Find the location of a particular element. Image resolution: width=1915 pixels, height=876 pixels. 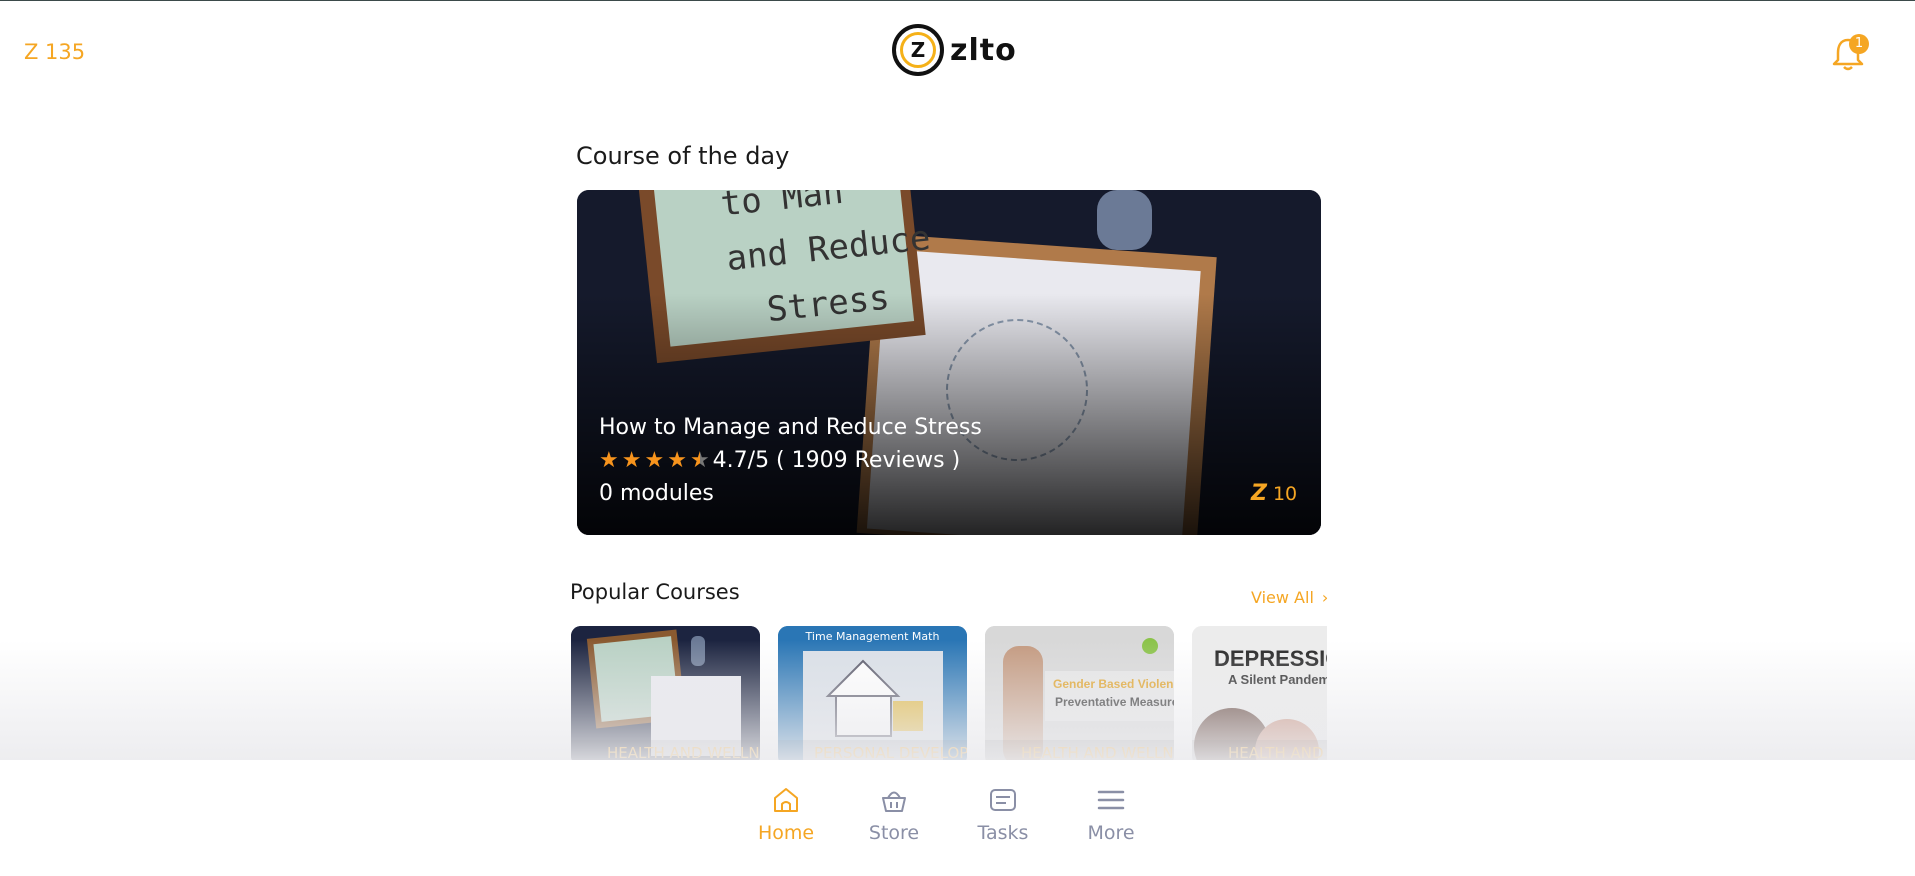

bottom-navigation: Home Store Tasks More is located at coordinates (957, 818).